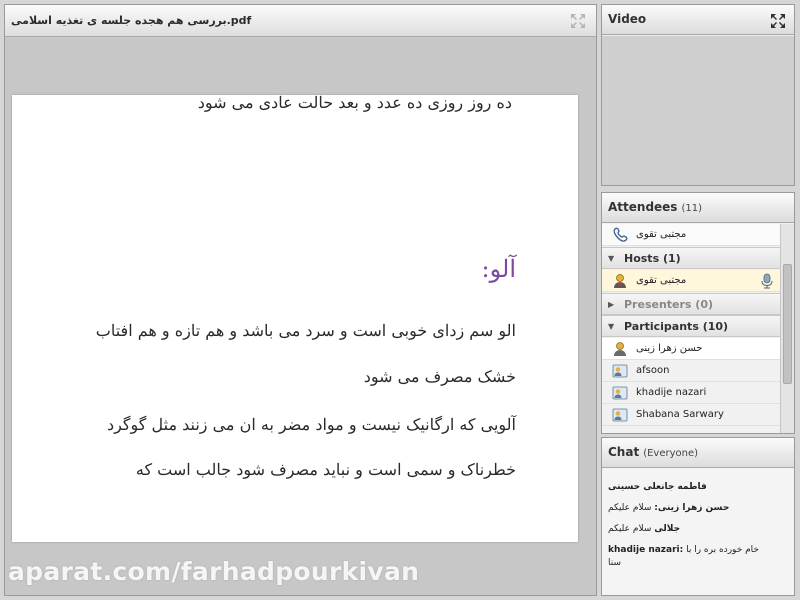 The height and width of the screenshot is (600, 800). I want to click on attendee-name: حسن زهرا زینی, so click(669, 348).